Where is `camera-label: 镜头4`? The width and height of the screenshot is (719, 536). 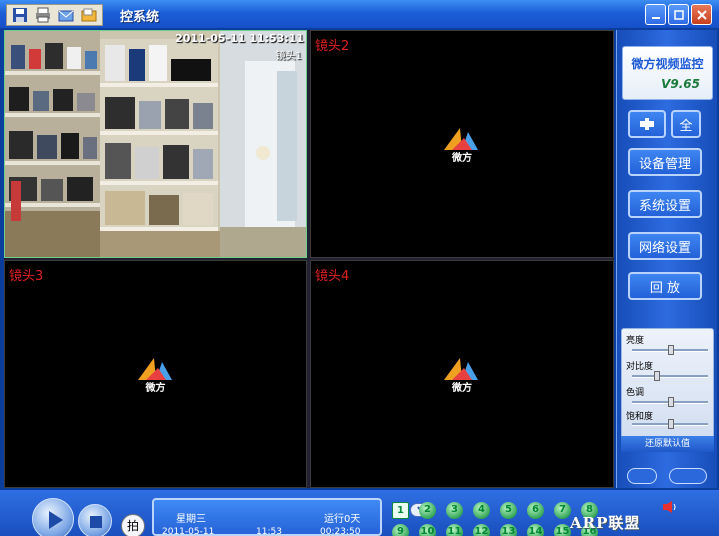
camera-label: 镜头4 is located at coordinates (332, 276).